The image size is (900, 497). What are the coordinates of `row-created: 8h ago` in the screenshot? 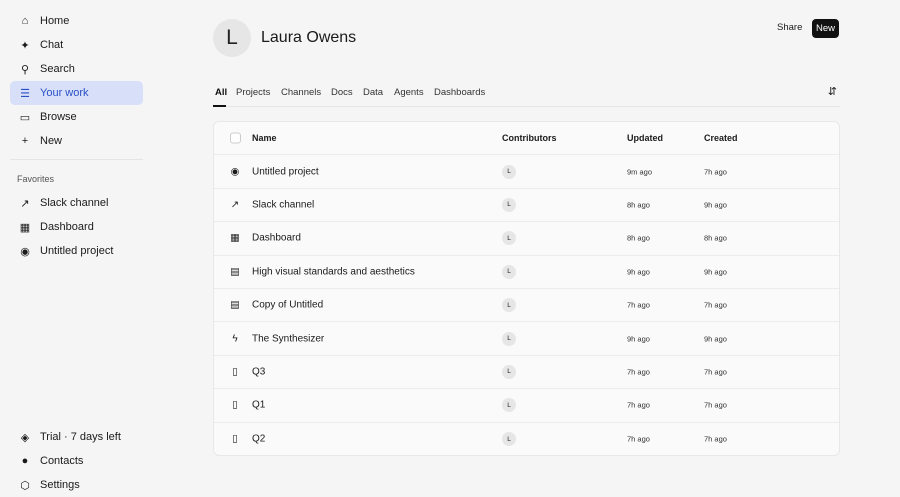 It's located at (715, 238).